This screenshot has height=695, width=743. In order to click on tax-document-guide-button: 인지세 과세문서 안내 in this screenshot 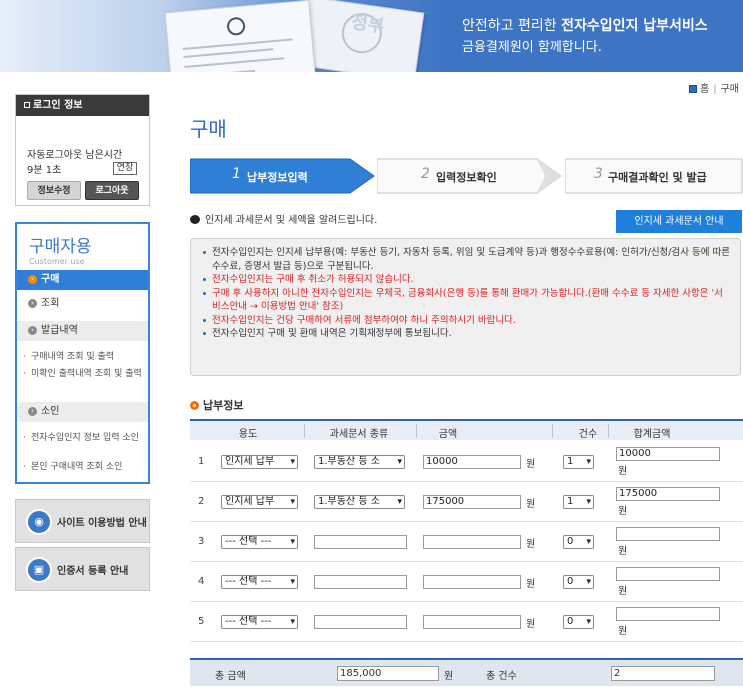, I will do `click(679, 221)`.